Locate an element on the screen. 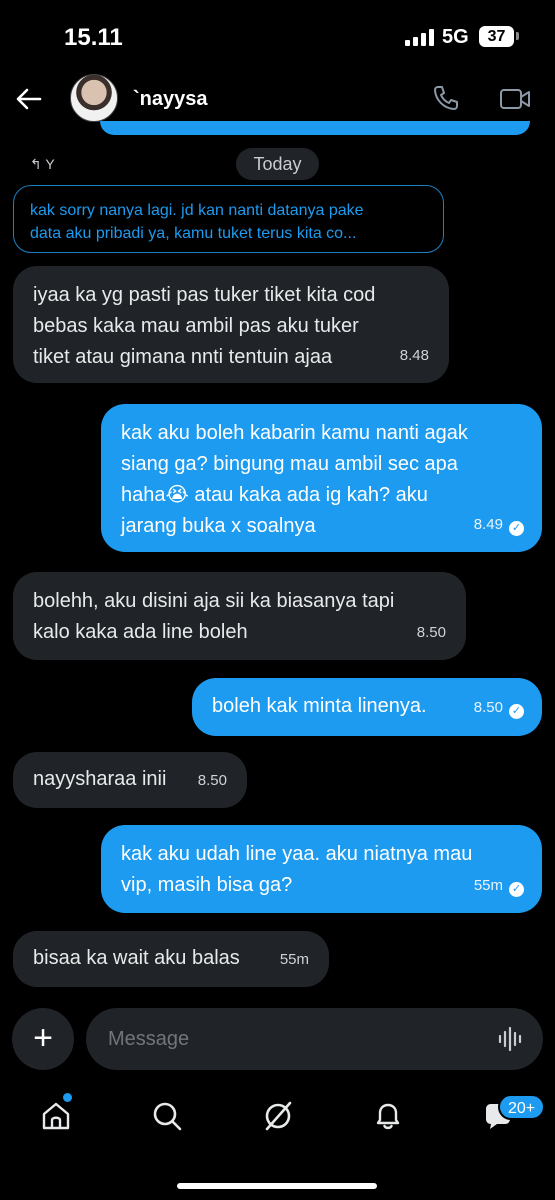 The width and height of the screenshot is (555, 1200). message-line: kalo kaka ada line boleh is located at coordinates (140, 632).